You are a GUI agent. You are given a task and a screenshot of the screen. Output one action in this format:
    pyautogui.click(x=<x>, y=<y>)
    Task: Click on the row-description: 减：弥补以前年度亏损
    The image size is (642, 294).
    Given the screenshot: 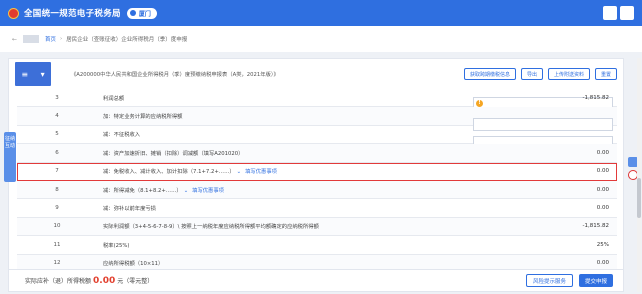 What is the action you would take?
    pyautogui.click(x=285, y=208)
    